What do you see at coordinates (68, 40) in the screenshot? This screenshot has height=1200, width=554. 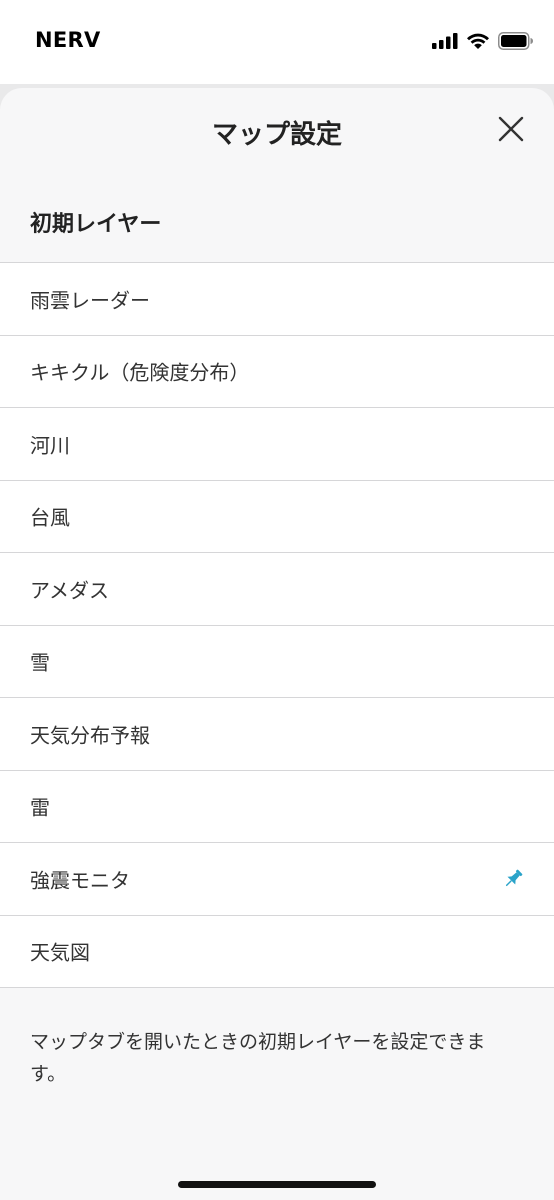 I see `carrier-name: NERV` at bounding box center [68, 40].